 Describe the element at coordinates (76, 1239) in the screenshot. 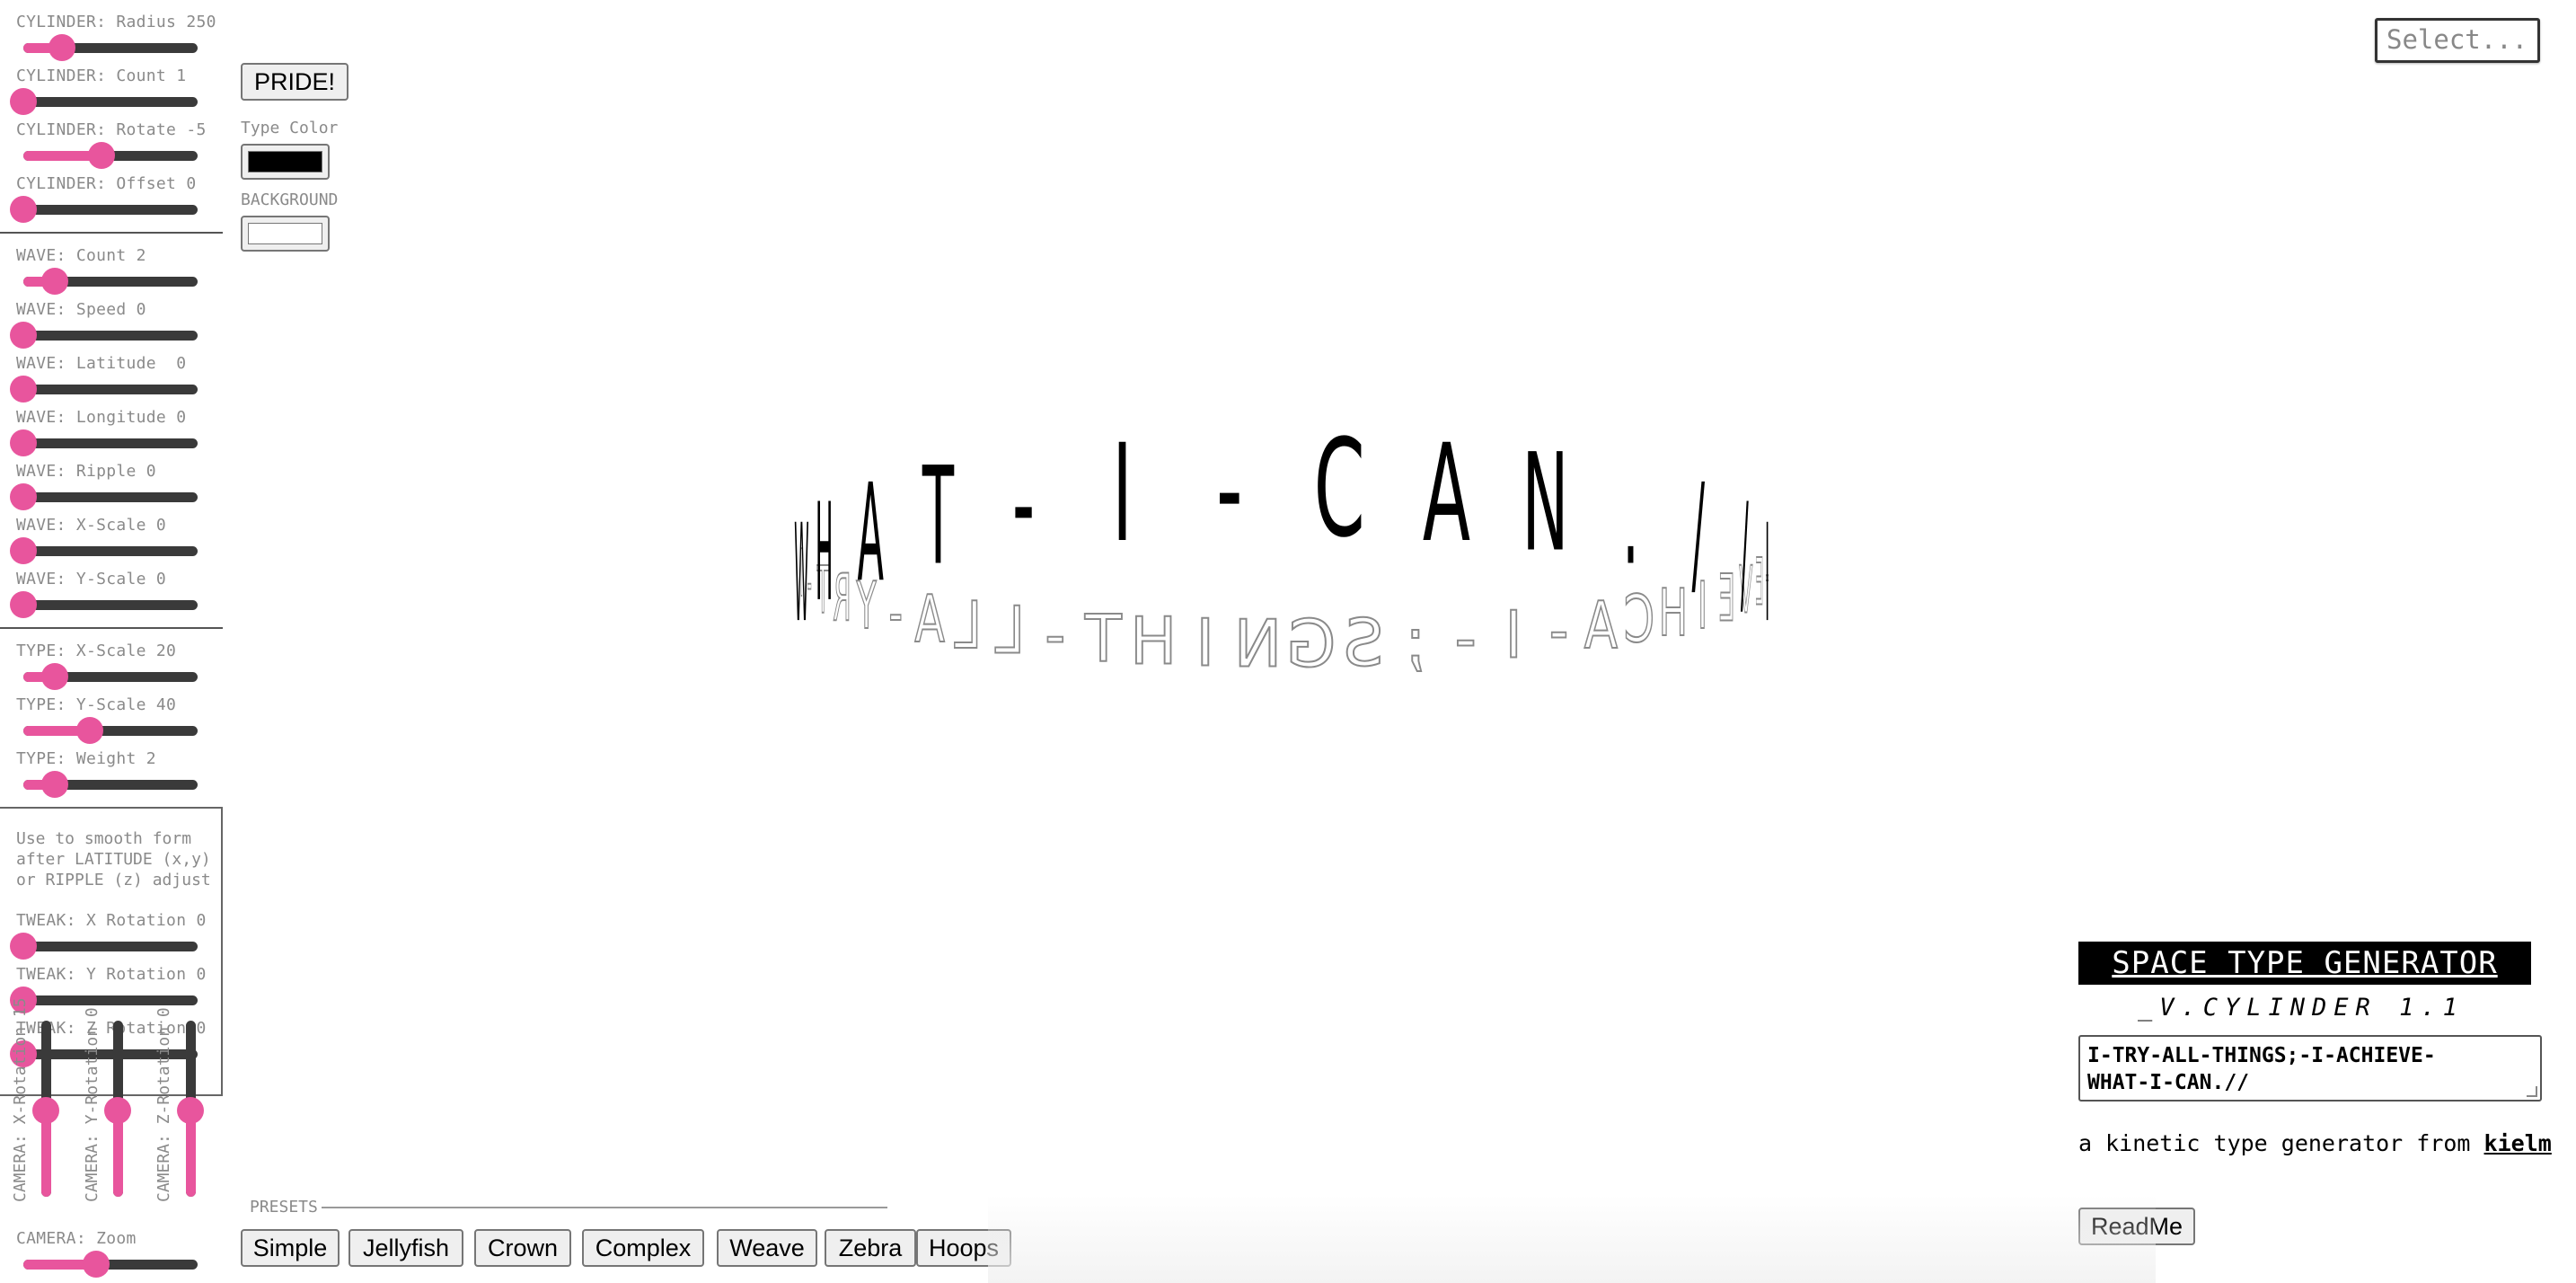

I see `camera-zoom-label: CAMERA: Zoom` at that location.